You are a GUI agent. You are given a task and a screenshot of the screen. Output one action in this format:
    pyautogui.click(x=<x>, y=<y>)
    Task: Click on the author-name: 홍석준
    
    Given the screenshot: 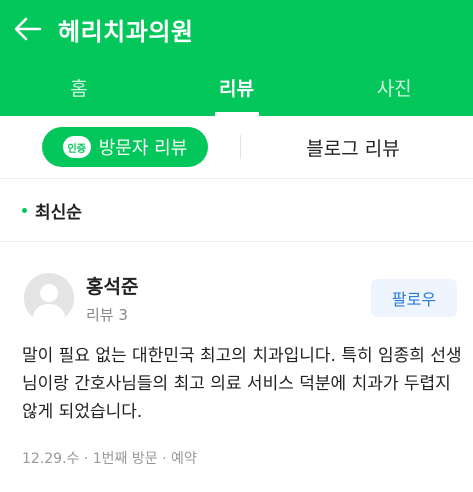 What is the action you would take?
    pyautogui.click(x=112, y=285)
    